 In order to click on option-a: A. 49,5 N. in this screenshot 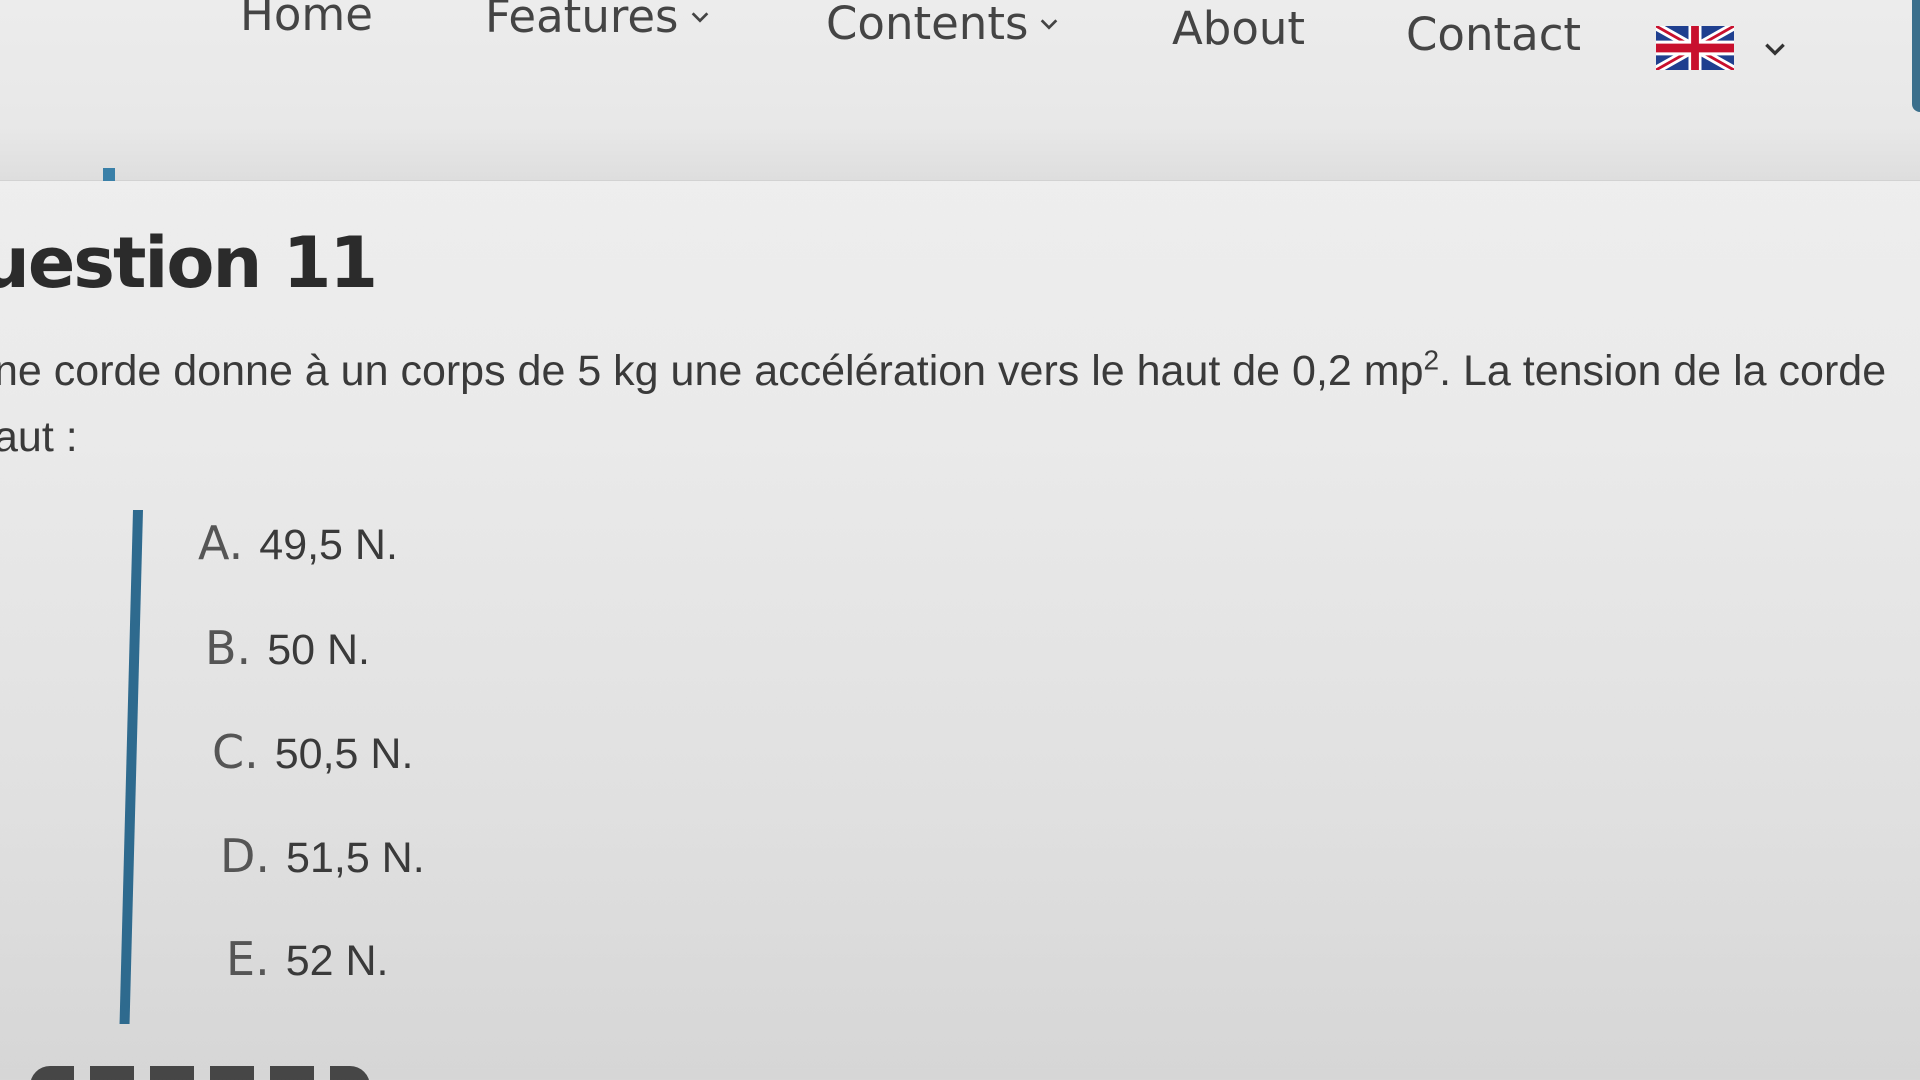, I will do `click(298, 543)`.